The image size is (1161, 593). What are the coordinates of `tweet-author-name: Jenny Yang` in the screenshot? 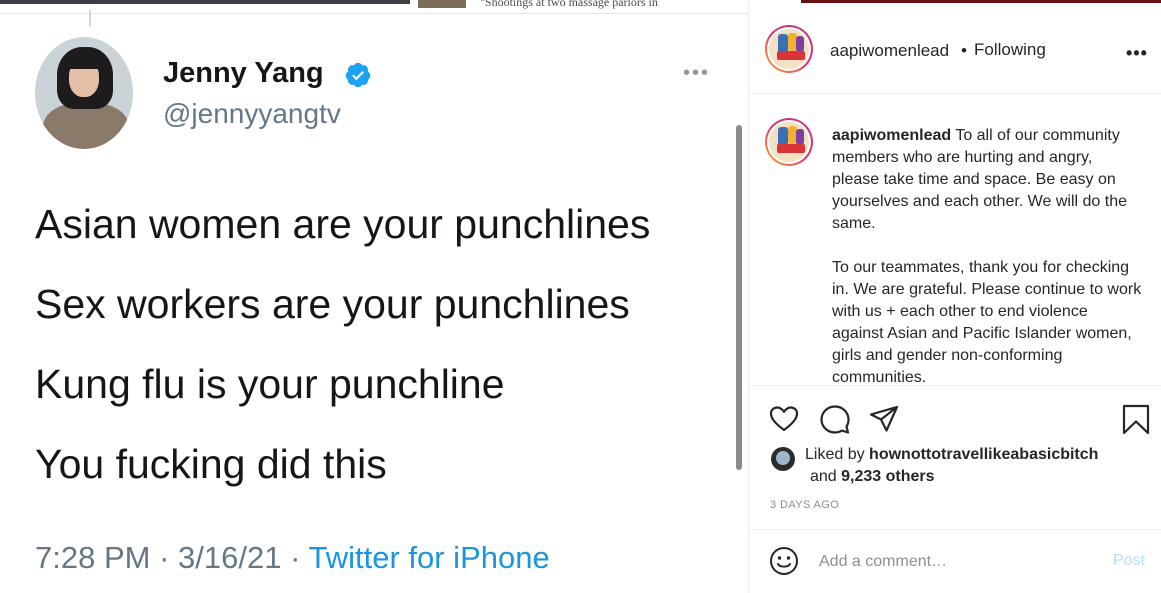 It's located at (243, 73).